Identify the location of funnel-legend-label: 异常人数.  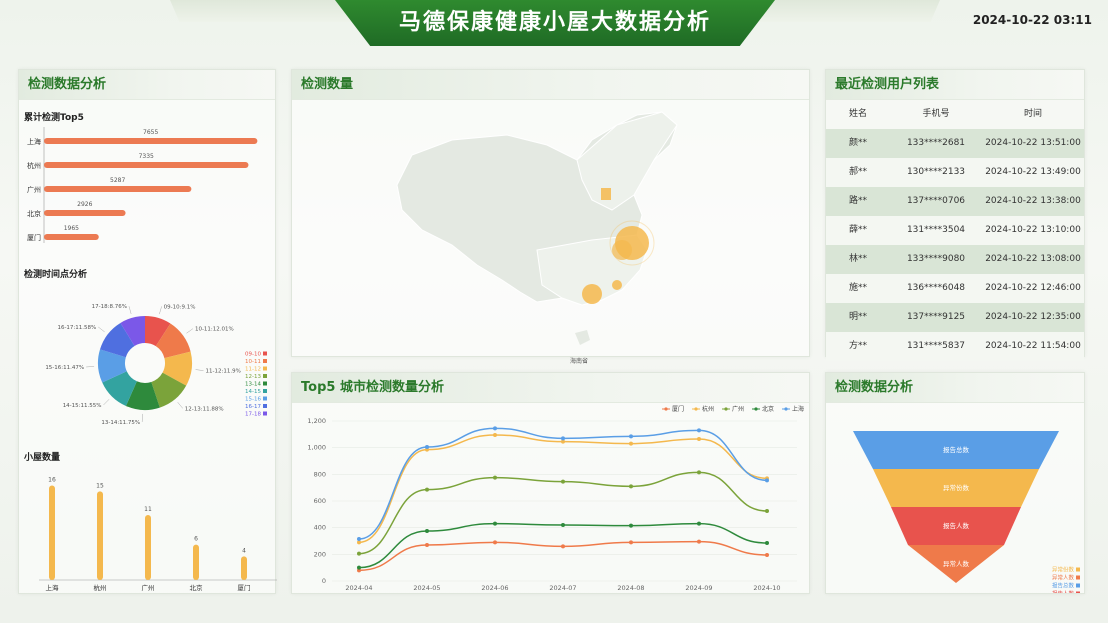
(1063, 578).